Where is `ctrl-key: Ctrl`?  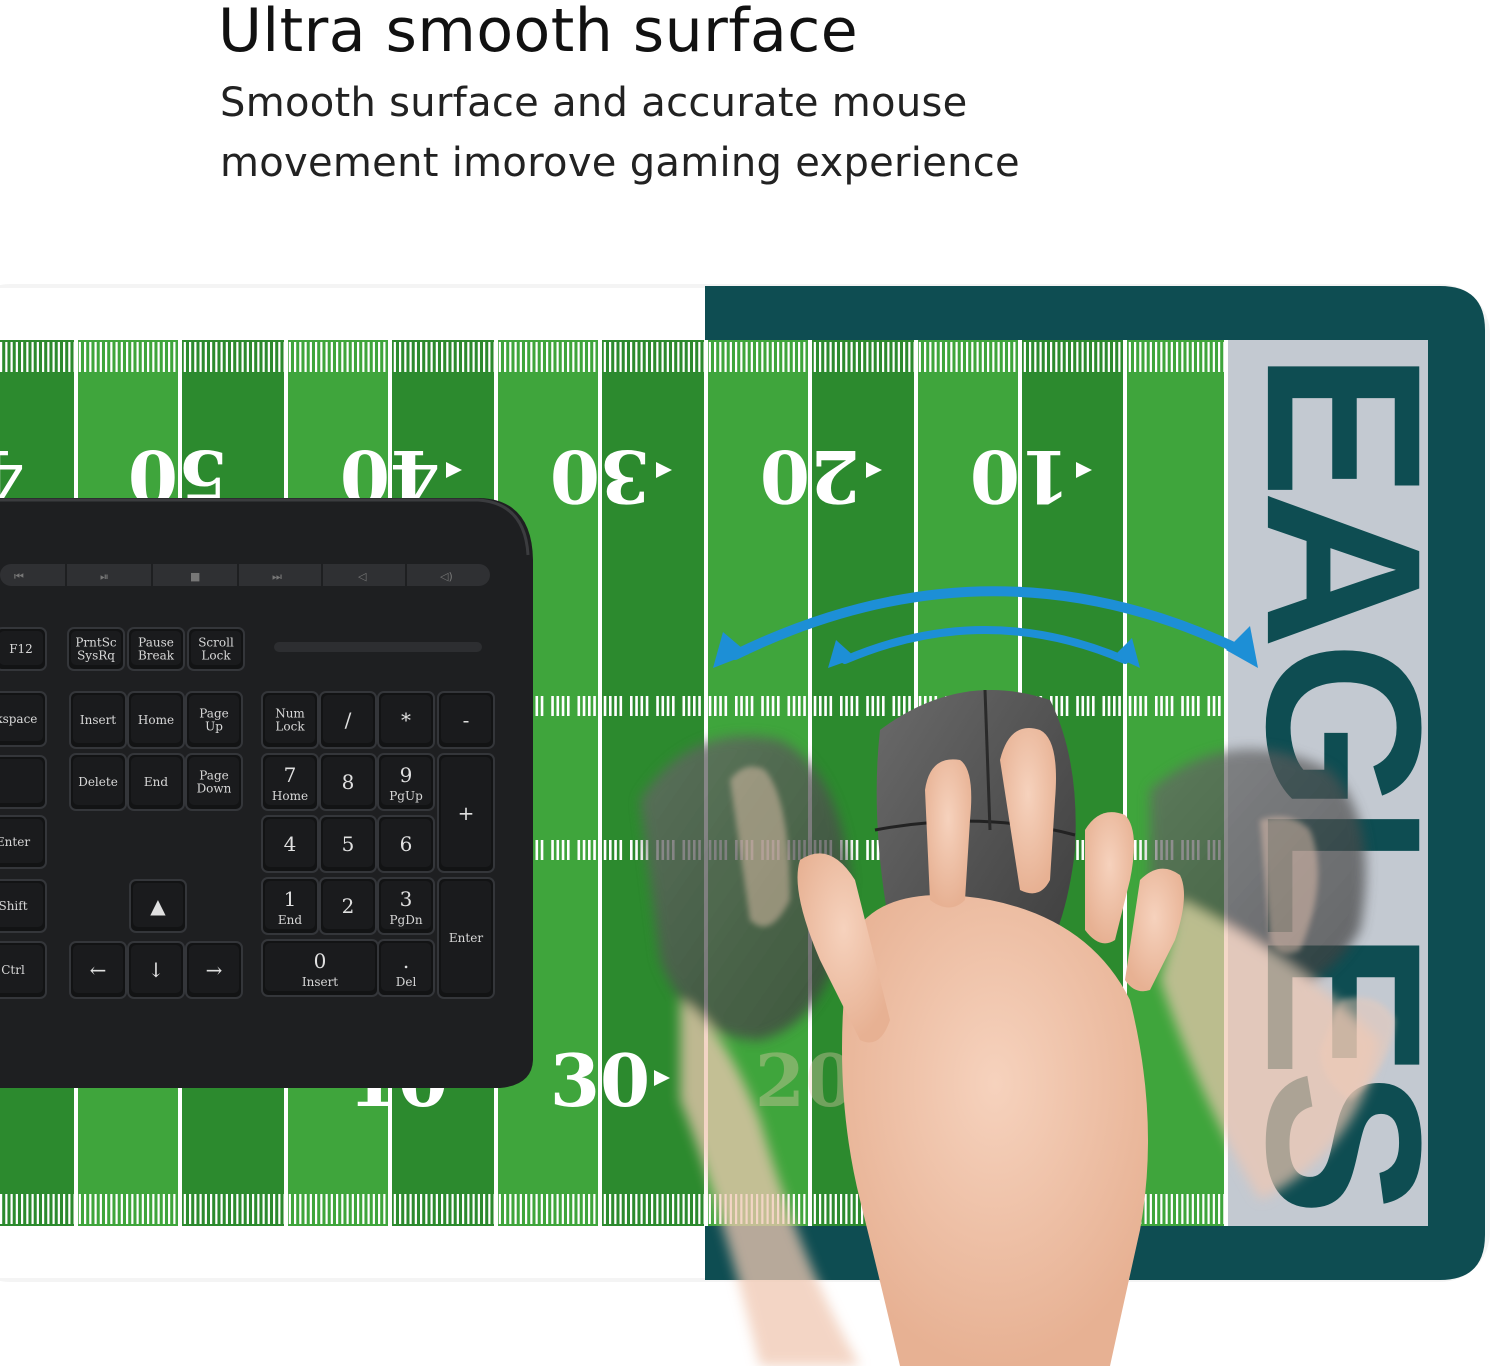 ctrl-key: Ctrl is located at coordinates (23, 970).